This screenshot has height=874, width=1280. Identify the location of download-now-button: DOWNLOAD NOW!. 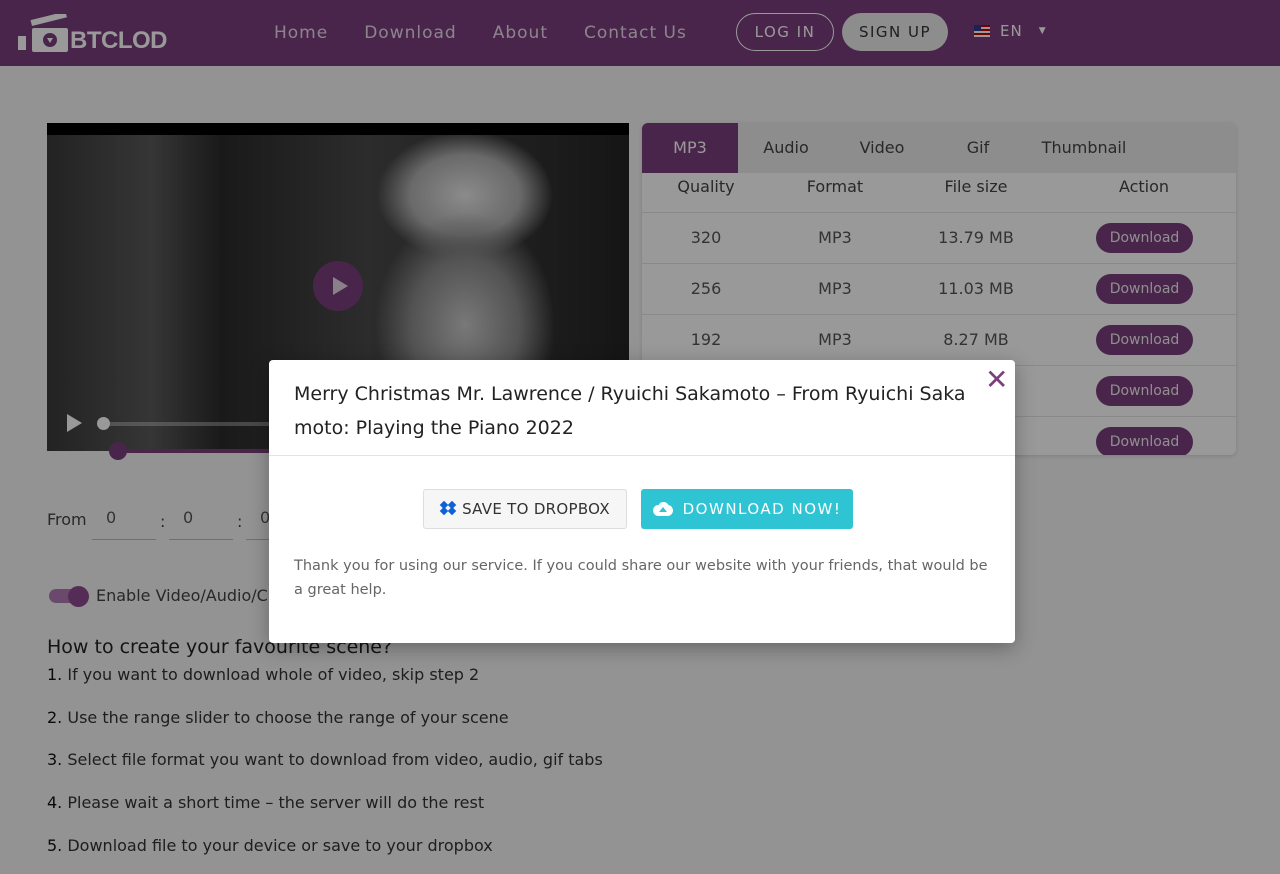
(747, 509).